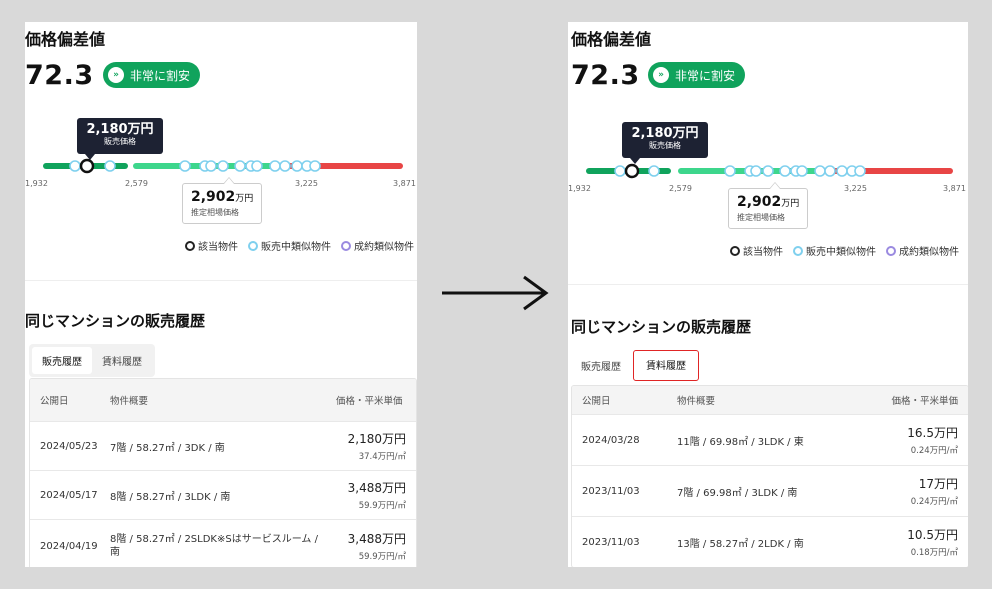  I want to click on status-badge-label: 非常に割安, so click(705, 75).